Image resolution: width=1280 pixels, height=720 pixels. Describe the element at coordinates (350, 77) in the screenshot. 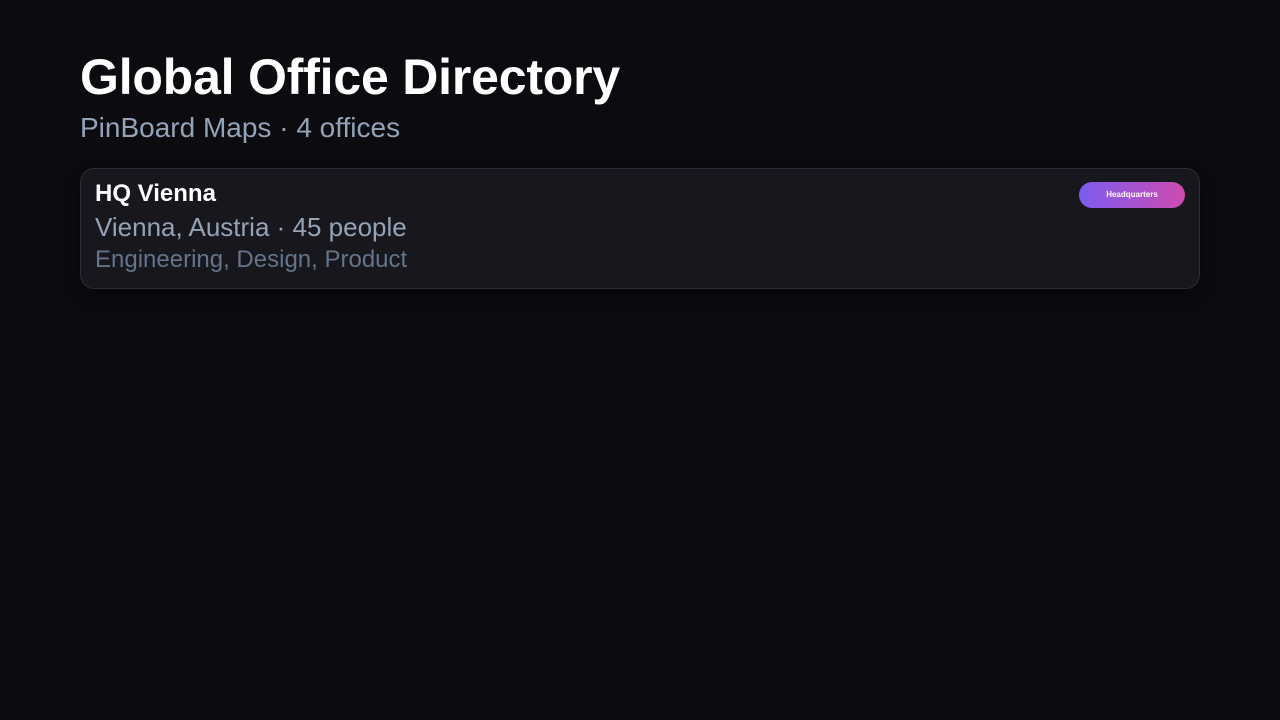

I see `page-title: Global Office Directory` at that location.